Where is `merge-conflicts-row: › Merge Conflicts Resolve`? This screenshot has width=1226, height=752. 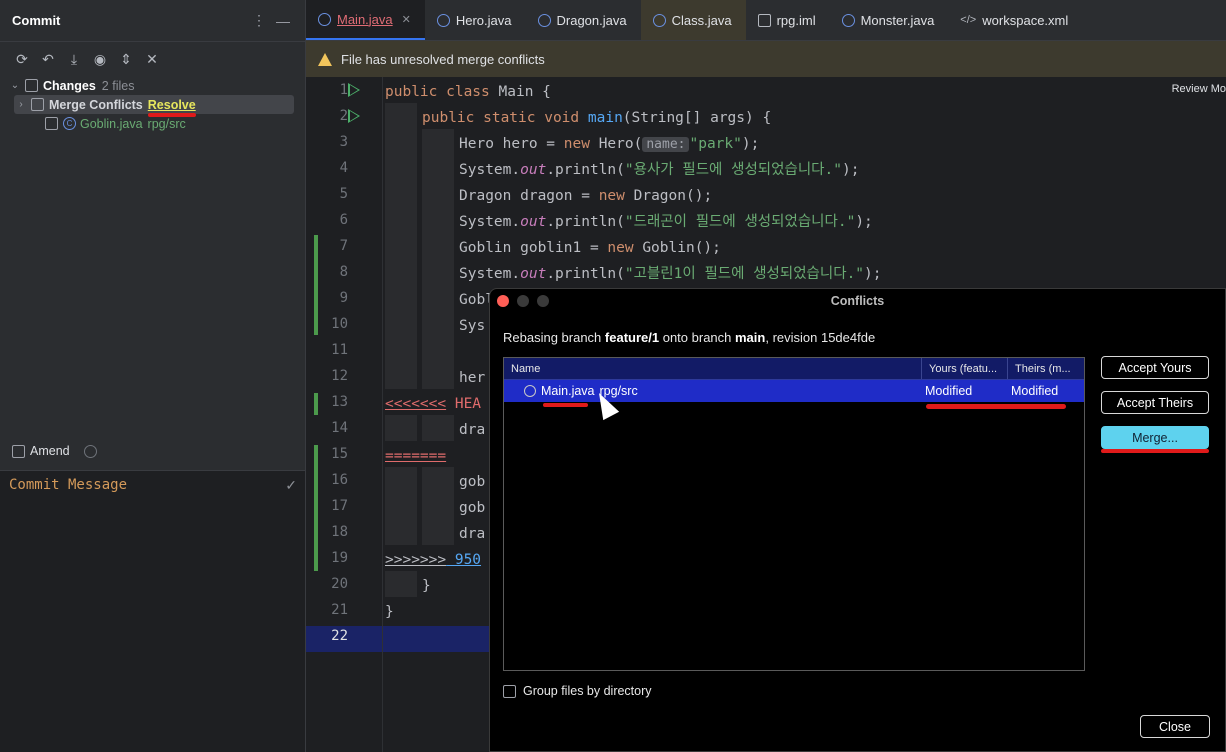
merge-conflicts-row: › Merge Conflicts Resolve is located at coordinates (154, 106).